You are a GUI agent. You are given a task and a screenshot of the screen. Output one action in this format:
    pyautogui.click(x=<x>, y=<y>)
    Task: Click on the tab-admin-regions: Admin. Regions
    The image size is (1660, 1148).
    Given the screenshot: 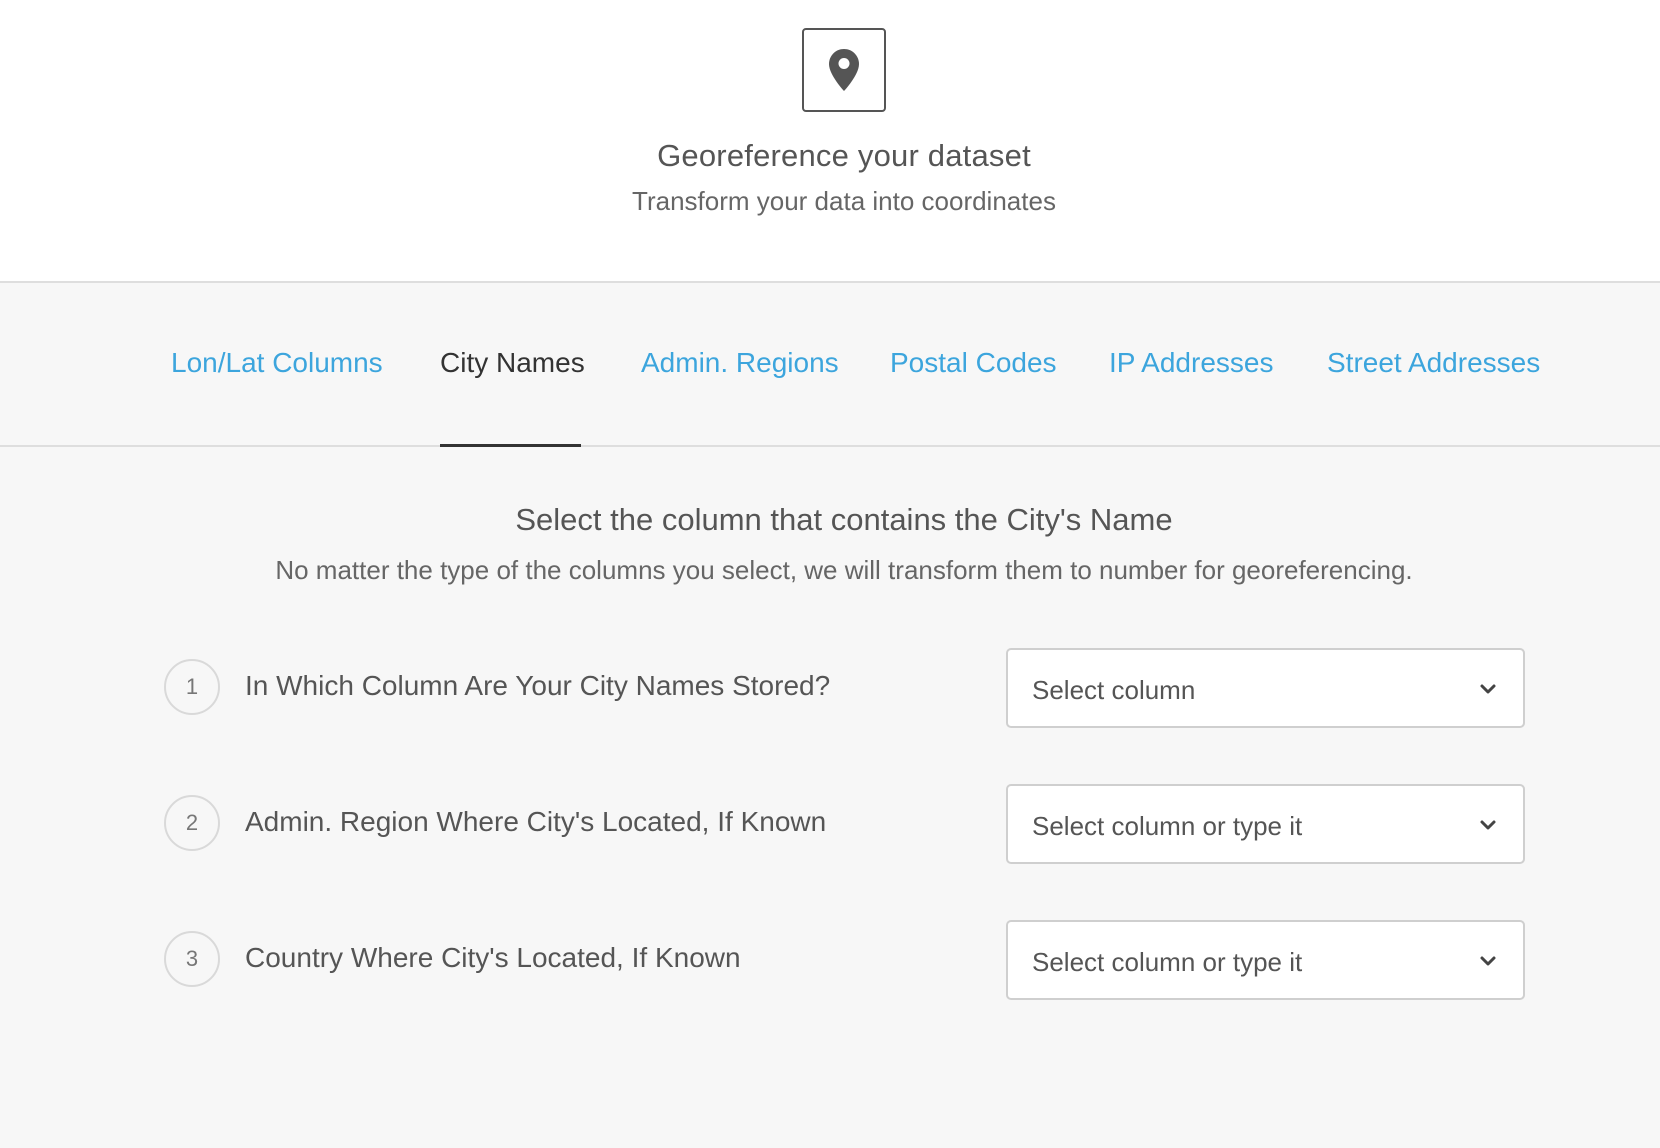 What is the action you would take?
    pyautogui.click(x=740, y=363)
    